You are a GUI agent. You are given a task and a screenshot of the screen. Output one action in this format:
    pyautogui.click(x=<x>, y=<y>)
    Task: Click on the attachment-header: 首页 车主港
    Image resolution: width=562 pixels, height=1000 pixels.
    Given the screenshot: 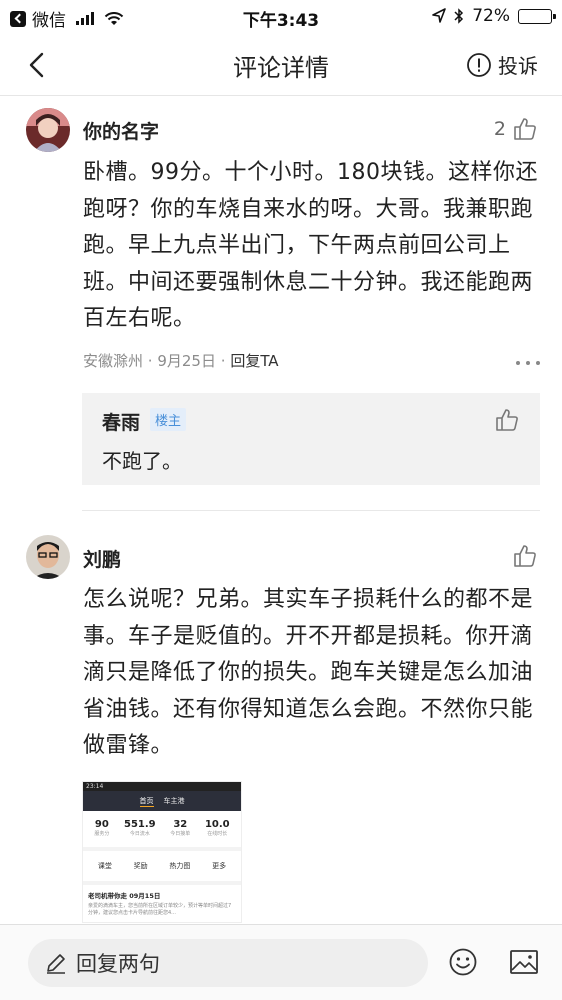 What is the action you would take?
    pyautogui.click(x=162, y=801)
    